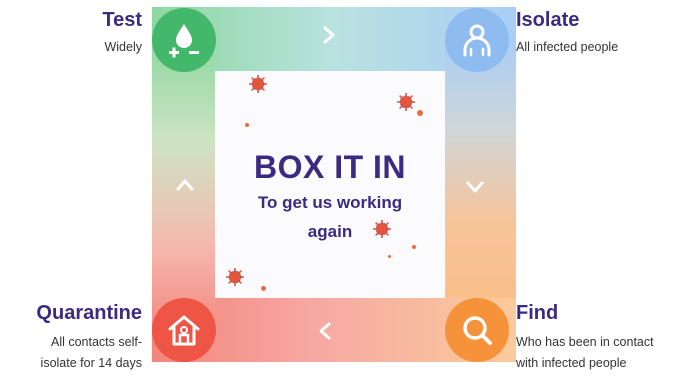  I want to click on house-icon, so click(184, 330).